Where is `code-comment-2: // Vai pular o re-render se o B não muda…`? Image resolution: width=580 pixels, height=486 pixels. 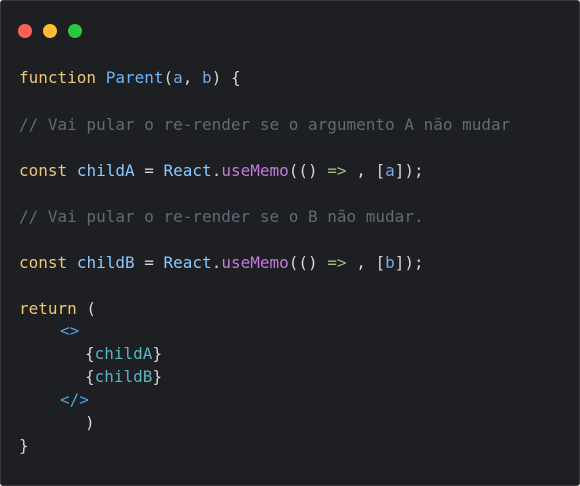 code-comment-2: // Vai pular o re-render se o B não muda… is located at coordinates (221, 216).